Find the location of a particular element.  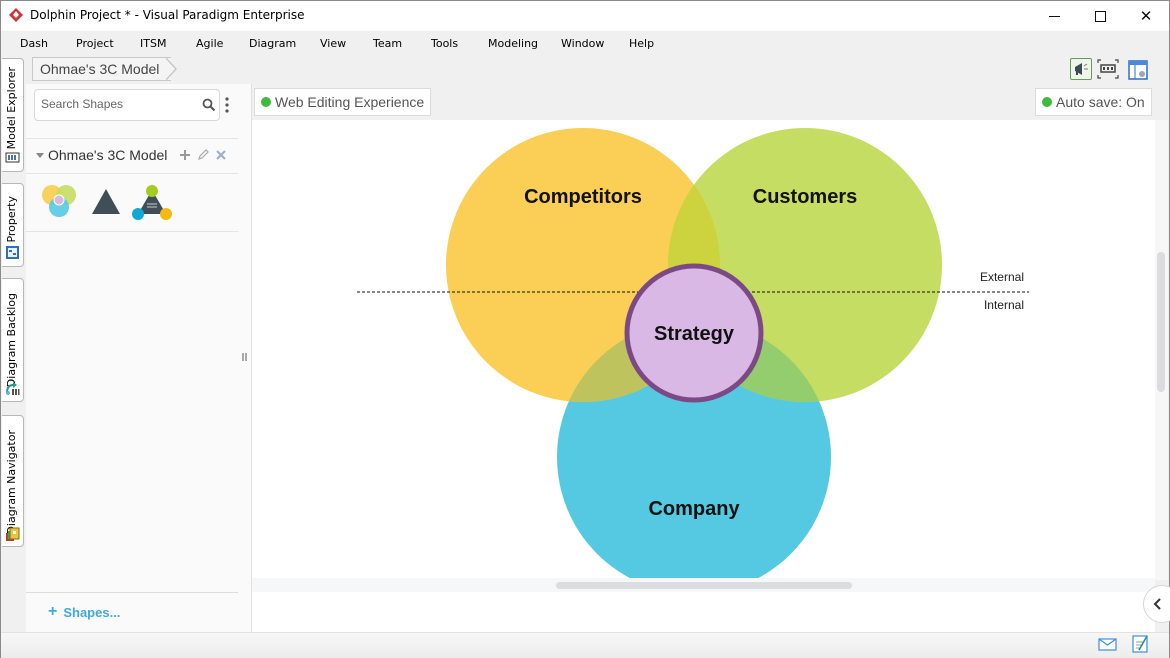

web-editing-badge: Web Editing Experience is located at coordinates (343, 102).